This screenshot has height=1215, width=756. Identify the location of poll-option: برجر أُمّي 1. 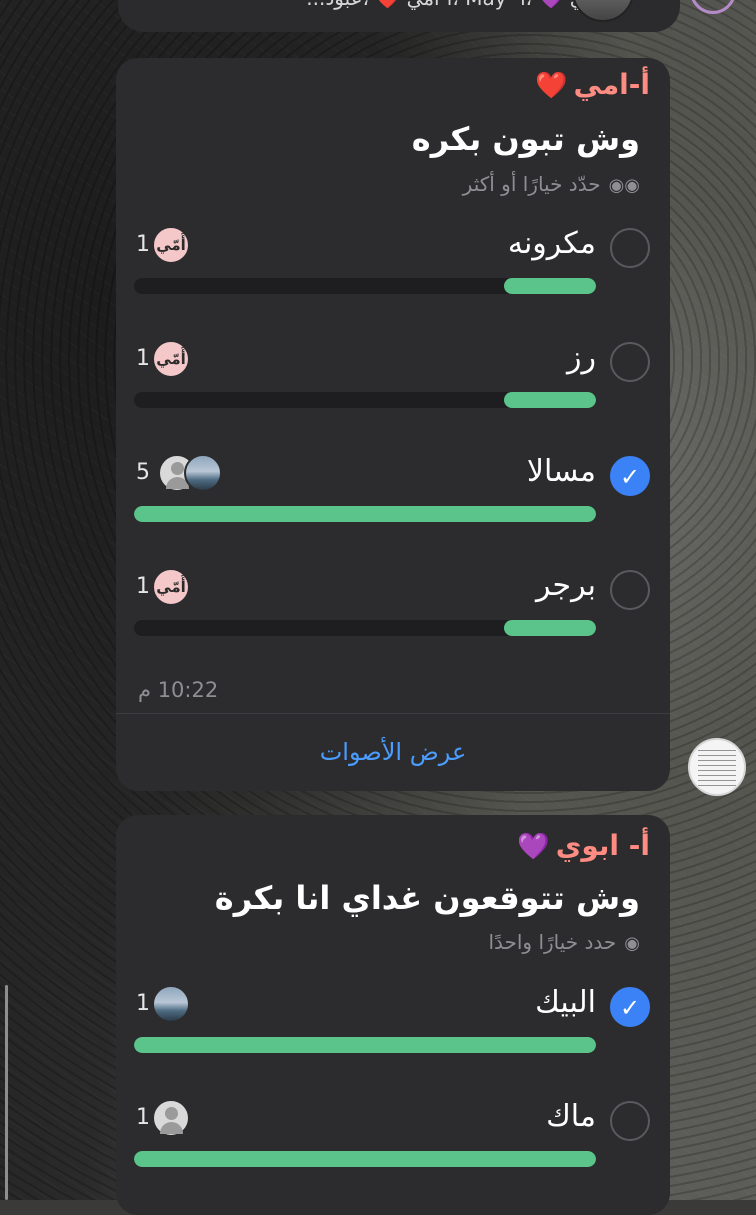
(393, 624).